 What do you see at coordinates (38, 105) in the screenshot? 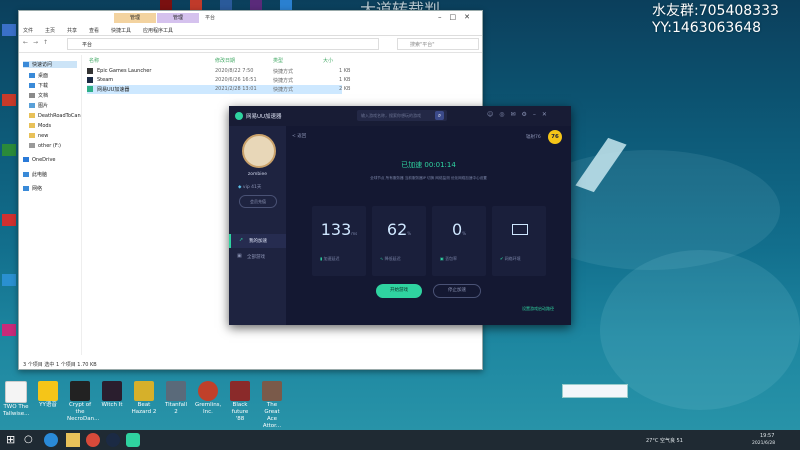
I see `nav-pictures: 图片` at bounding box center [38, 105].